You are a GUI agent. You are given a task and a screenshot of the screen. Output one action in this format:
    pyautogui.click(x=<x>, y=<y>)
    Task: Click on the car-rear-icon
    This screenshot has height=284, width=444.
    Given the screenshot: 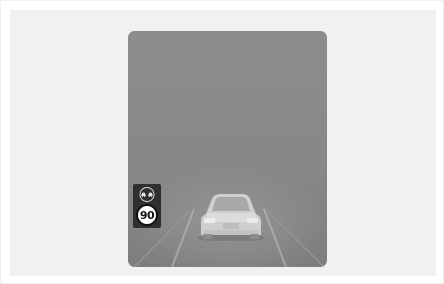 What is the action you would take?
    pyautogui.click(x=231, y=217)
    